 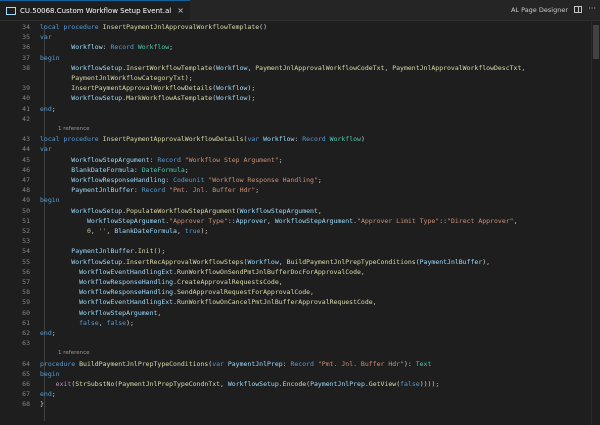 I want to click on close-icon: ×, so click(x=180, y=10).